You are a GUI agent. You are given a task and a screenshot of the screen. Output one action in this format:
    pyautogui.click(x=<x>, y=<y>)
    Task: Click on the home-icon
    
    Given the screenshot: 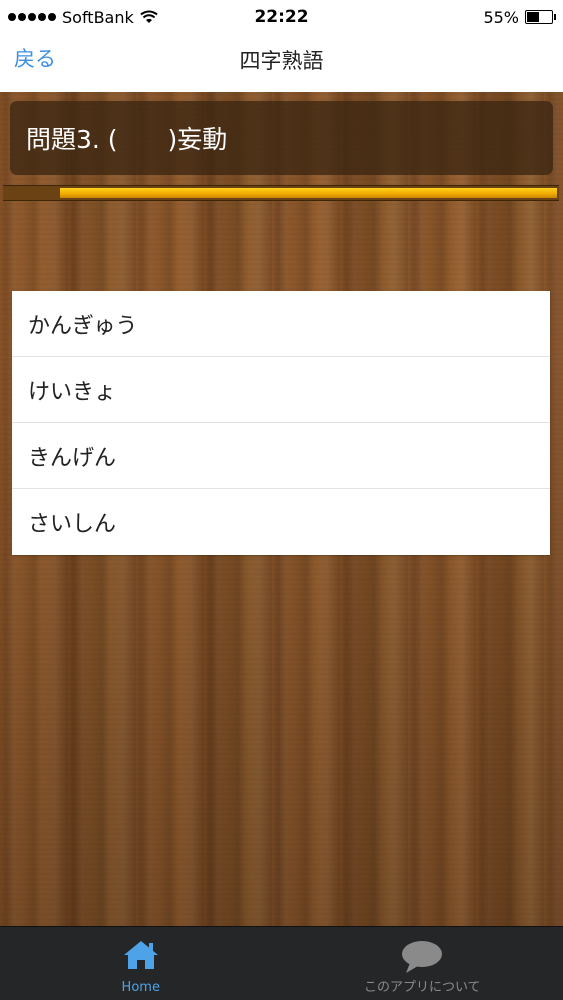 What is the action you would take?
    pyautogui.click(x=140, y=955)
    